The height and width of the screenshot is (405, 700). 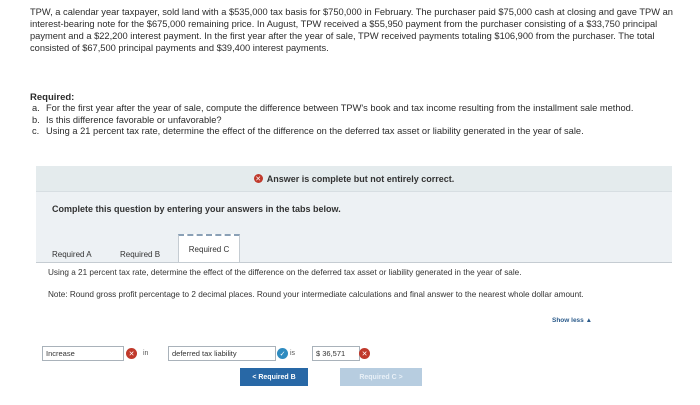 What do you see at coordinates (36, 119) in the screenshot?
I see `requirement-letter: b.` at bounding box center [36, 119].